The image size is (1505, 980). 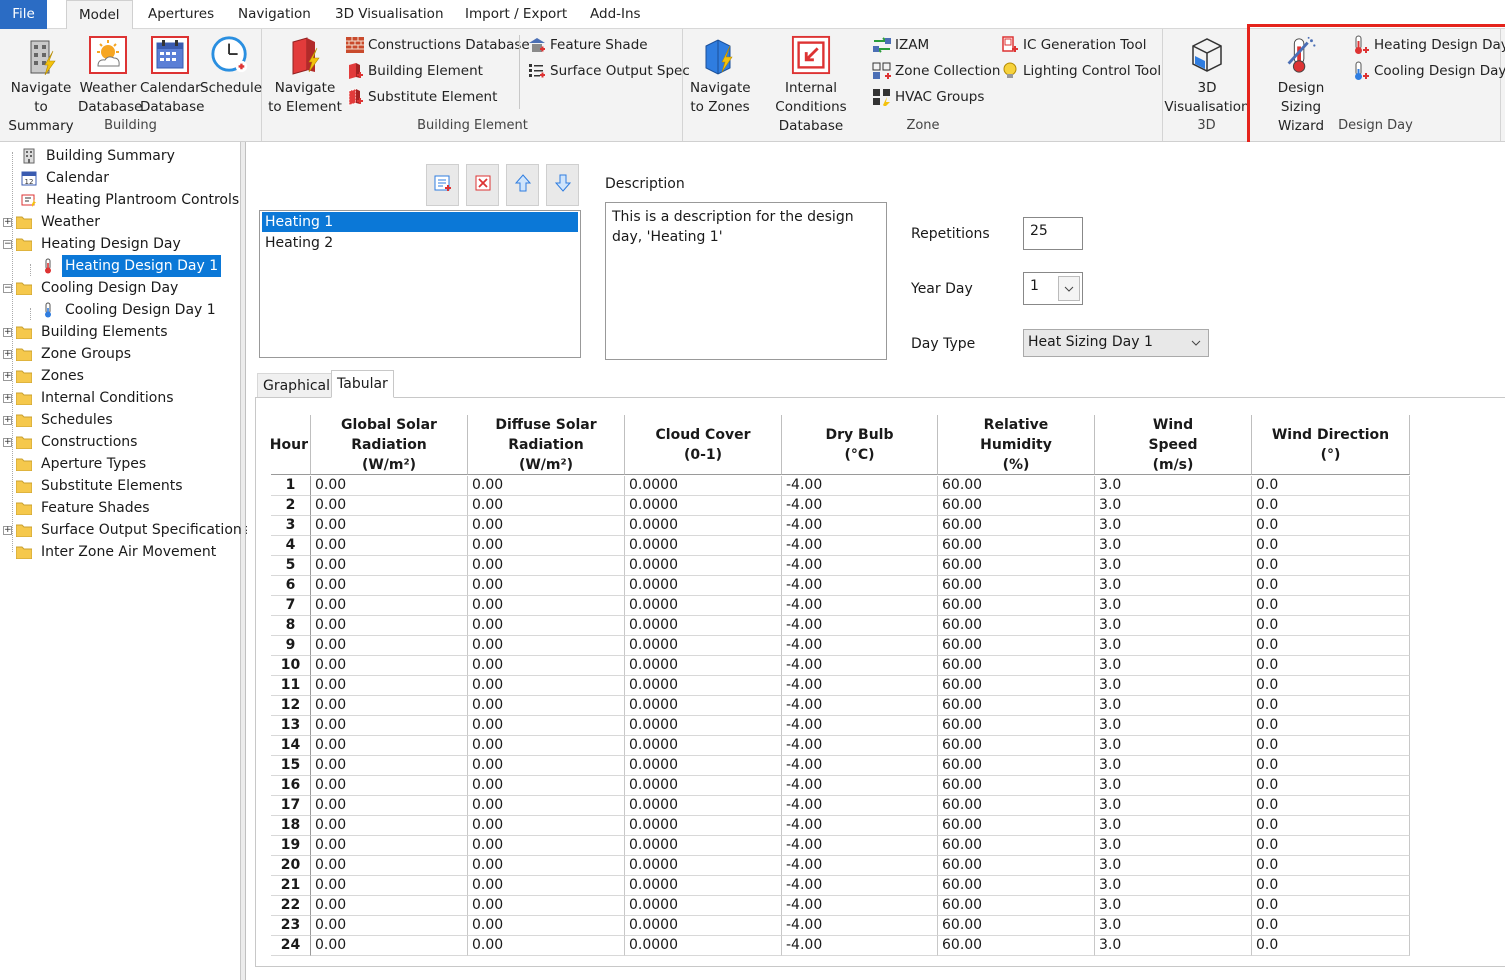 I want to click on calendar-database-button: Calendar Database, so click(x=172, y=75).